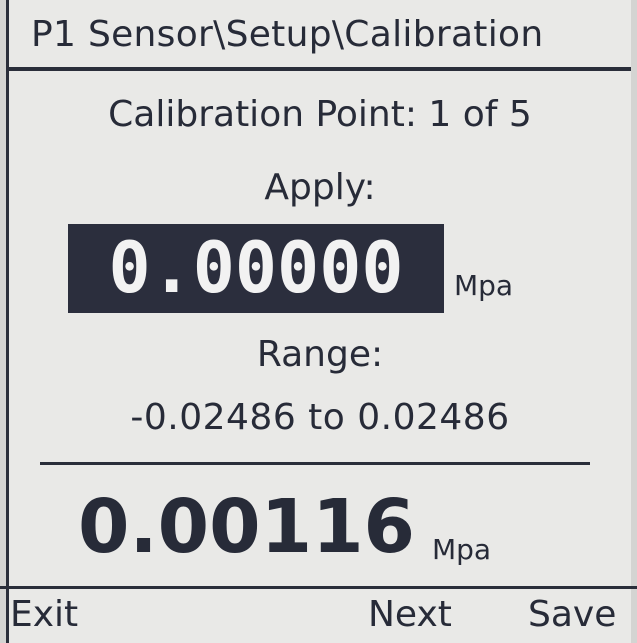  What do you see at coordinates (634, 321) in the screenshot?
I see `screen-frame-right` at bounding box center [634, 321].